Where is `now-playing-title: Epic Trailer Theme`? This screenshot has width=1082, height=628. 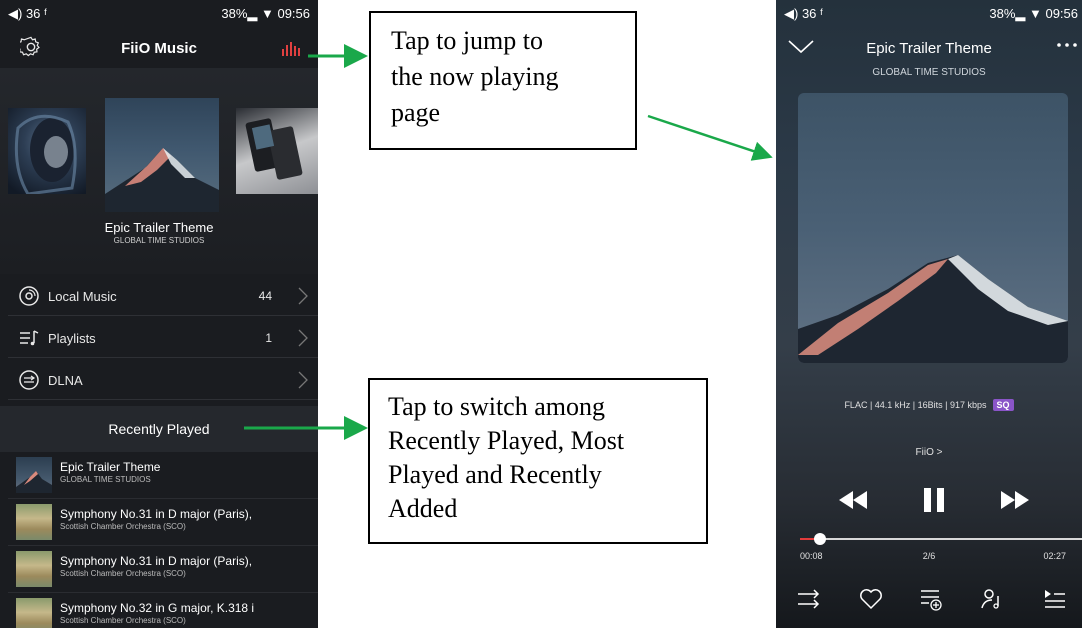 now-playing-title: Epic Trailer Theme is located at coordinates (929, 48).